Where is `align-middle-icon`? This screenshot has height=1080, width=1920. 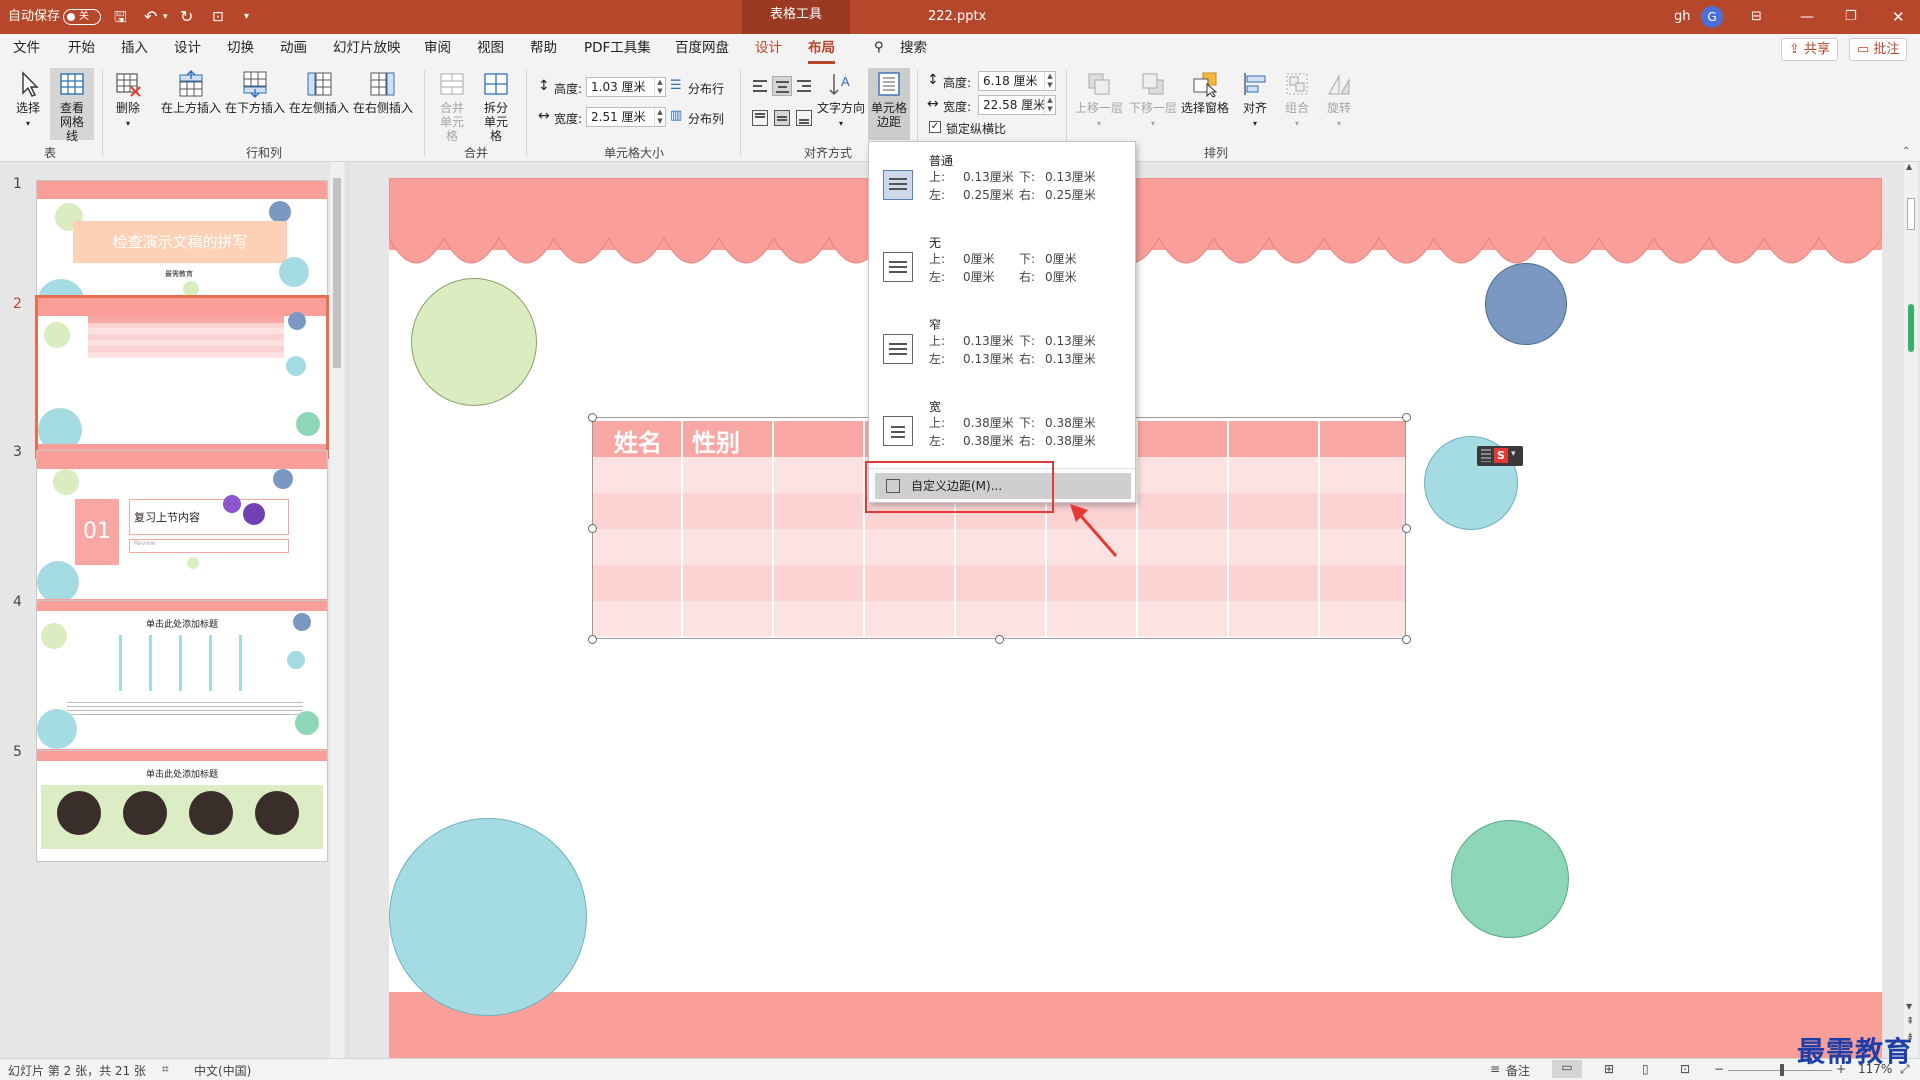 align-middle-icon is located at coordinates (782, 118).